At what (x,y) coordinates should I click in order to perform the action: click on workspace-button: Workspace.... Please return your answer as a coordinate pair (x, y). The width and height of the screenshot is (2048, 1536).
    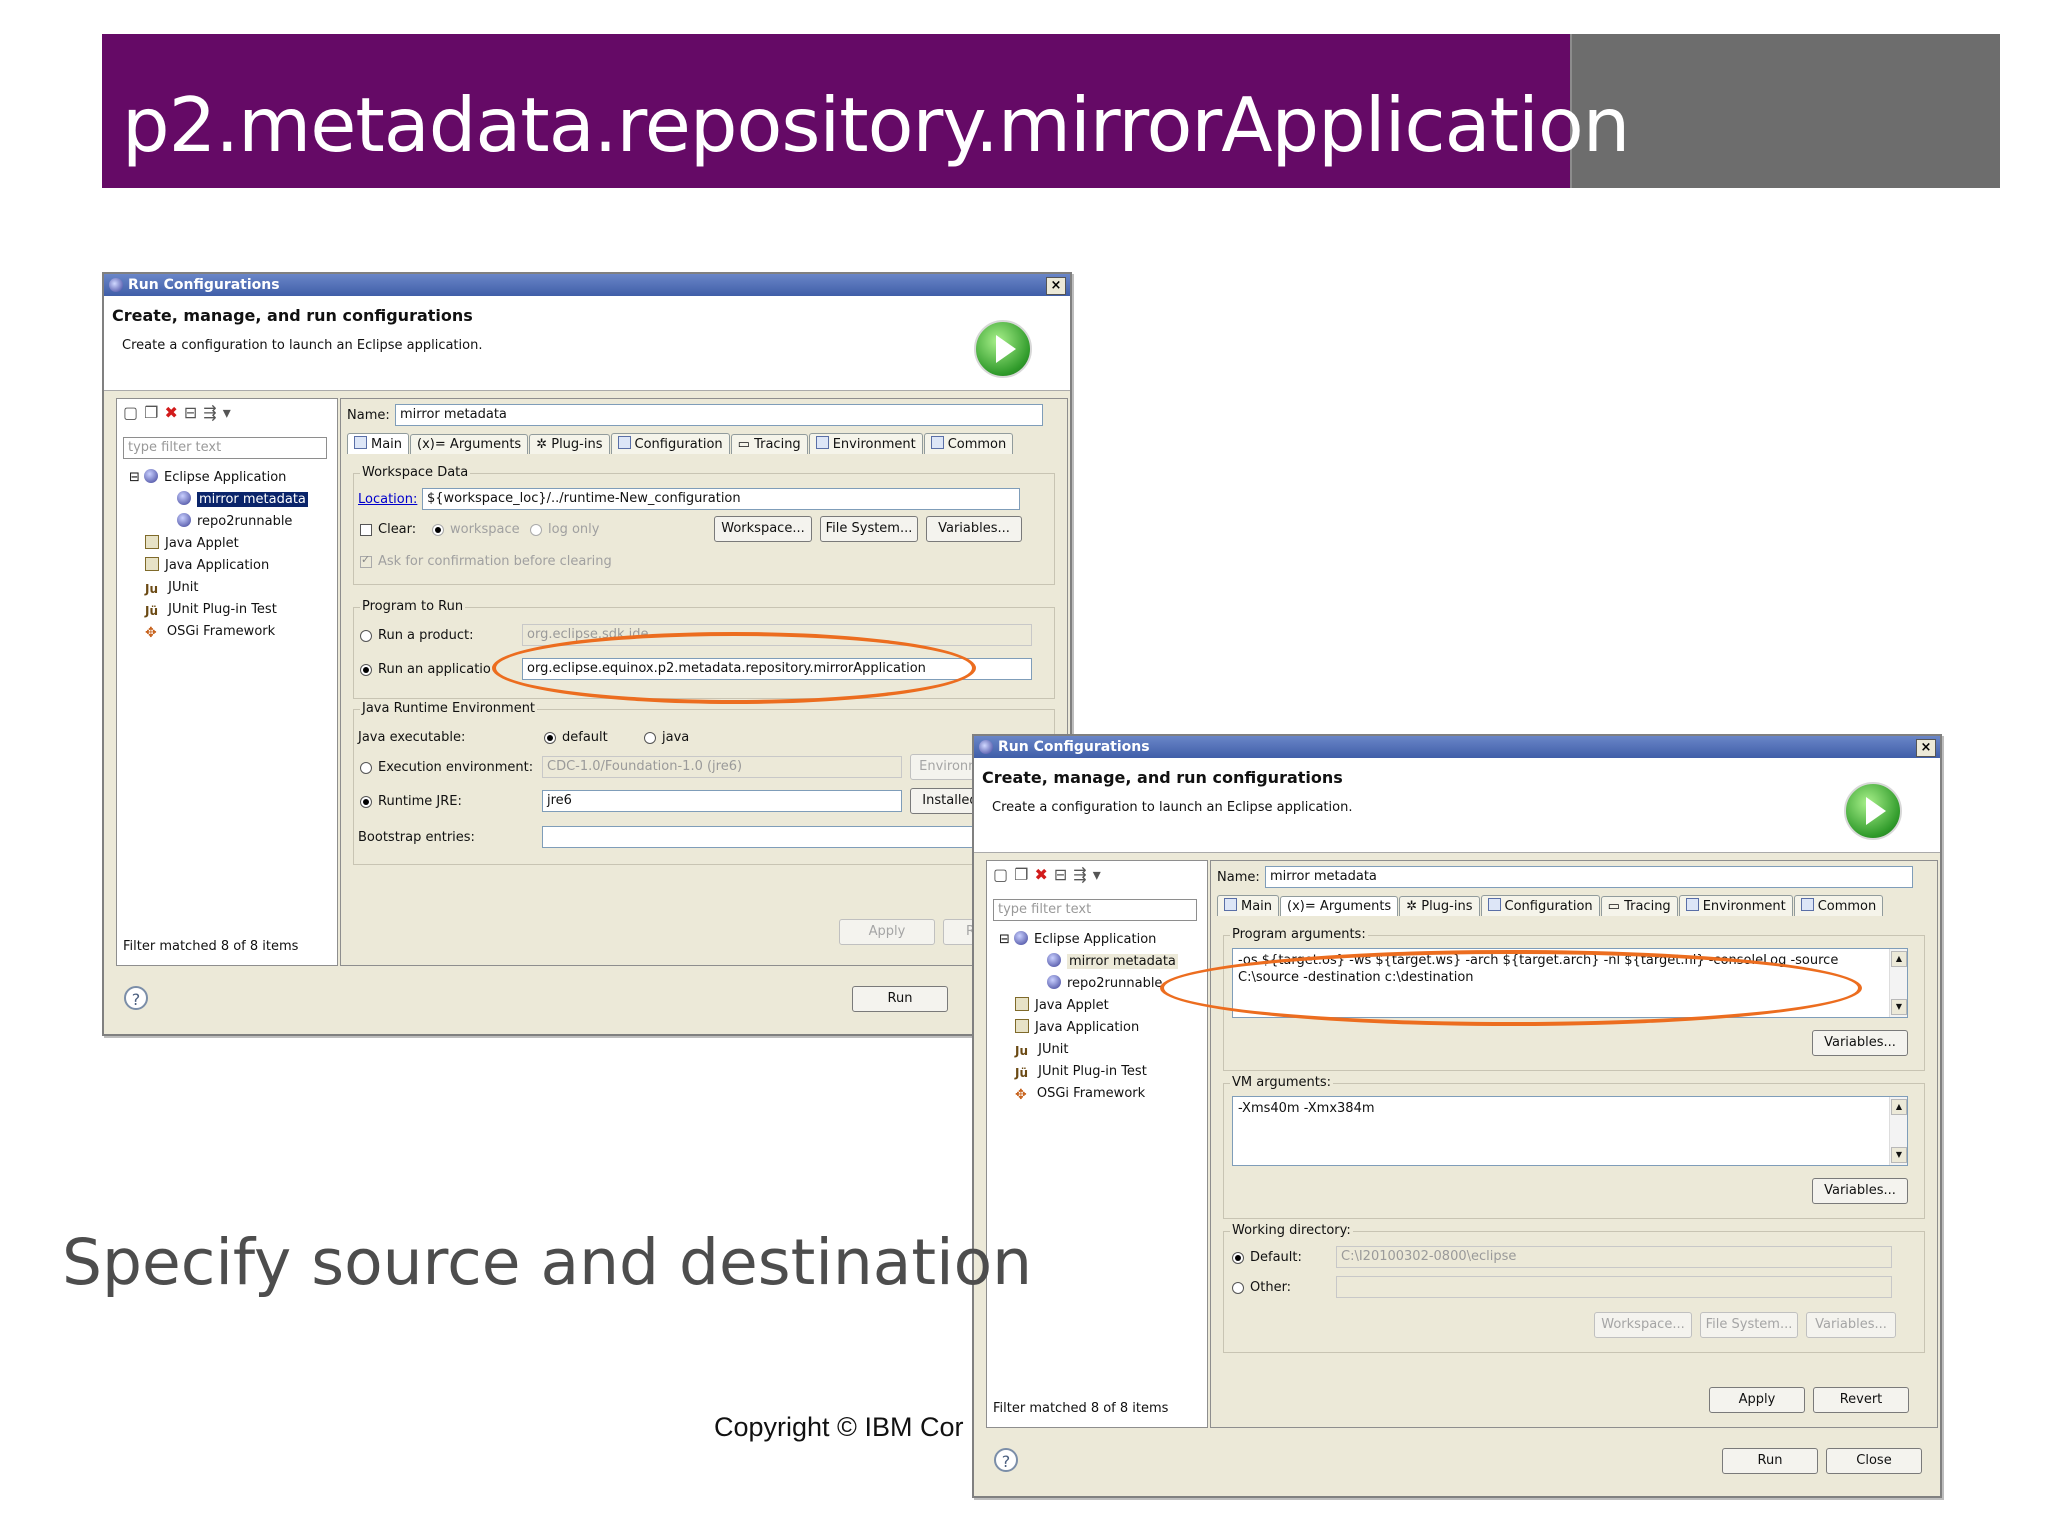
    Looking at the image, I should click on (763, 529).